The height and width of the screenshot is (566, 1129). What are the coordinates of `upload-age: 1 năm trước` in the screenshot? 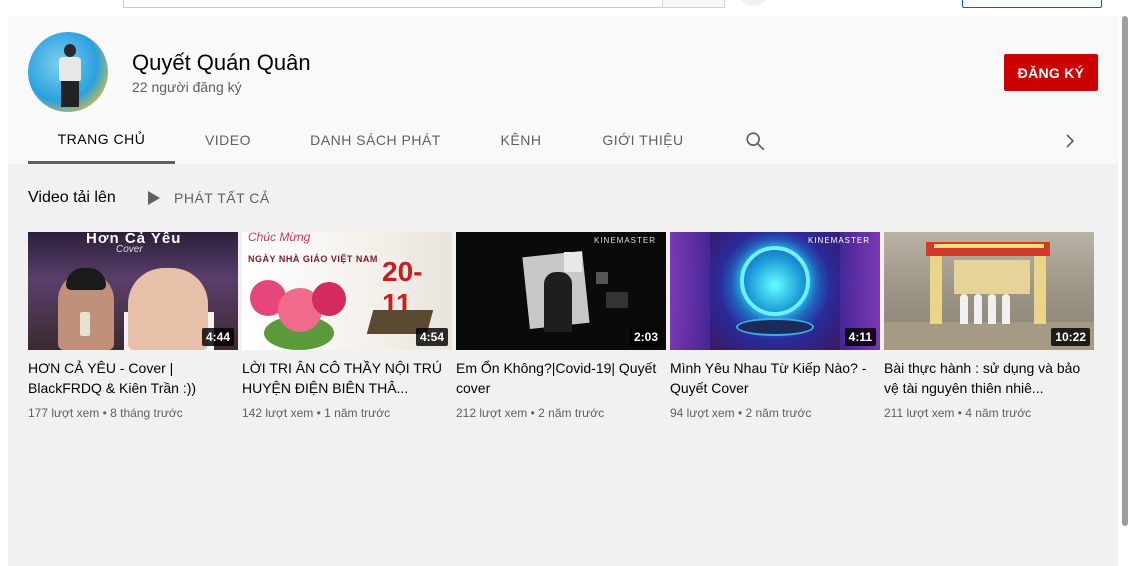 It's located at (357, 413).